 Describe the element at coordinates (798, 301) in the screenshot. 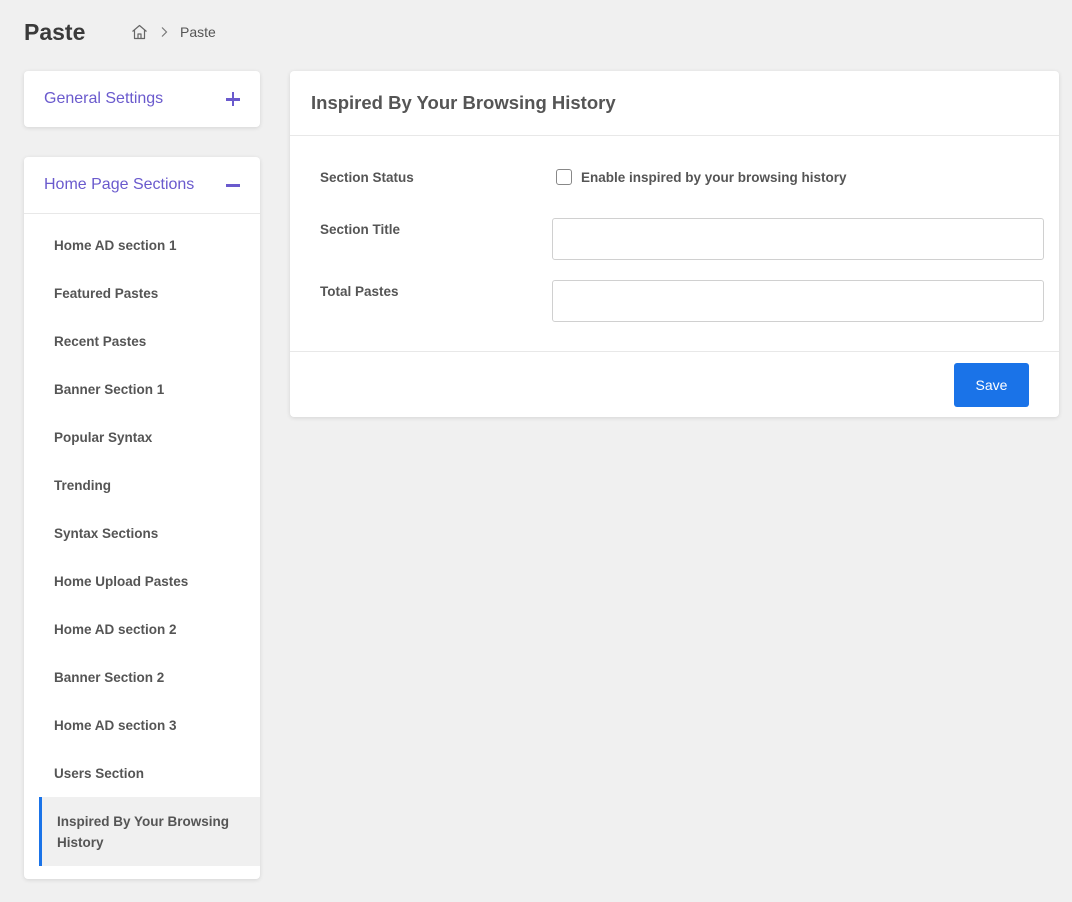

I see `total-pastes-input` at that location.